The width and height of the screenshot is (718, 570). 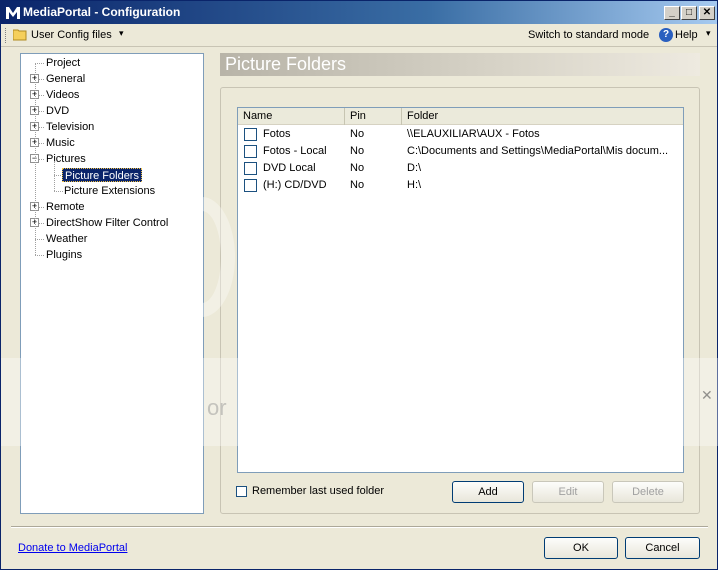 I want to click on remember-folder-label: Remember last used folder, so click(x=318, y=491).